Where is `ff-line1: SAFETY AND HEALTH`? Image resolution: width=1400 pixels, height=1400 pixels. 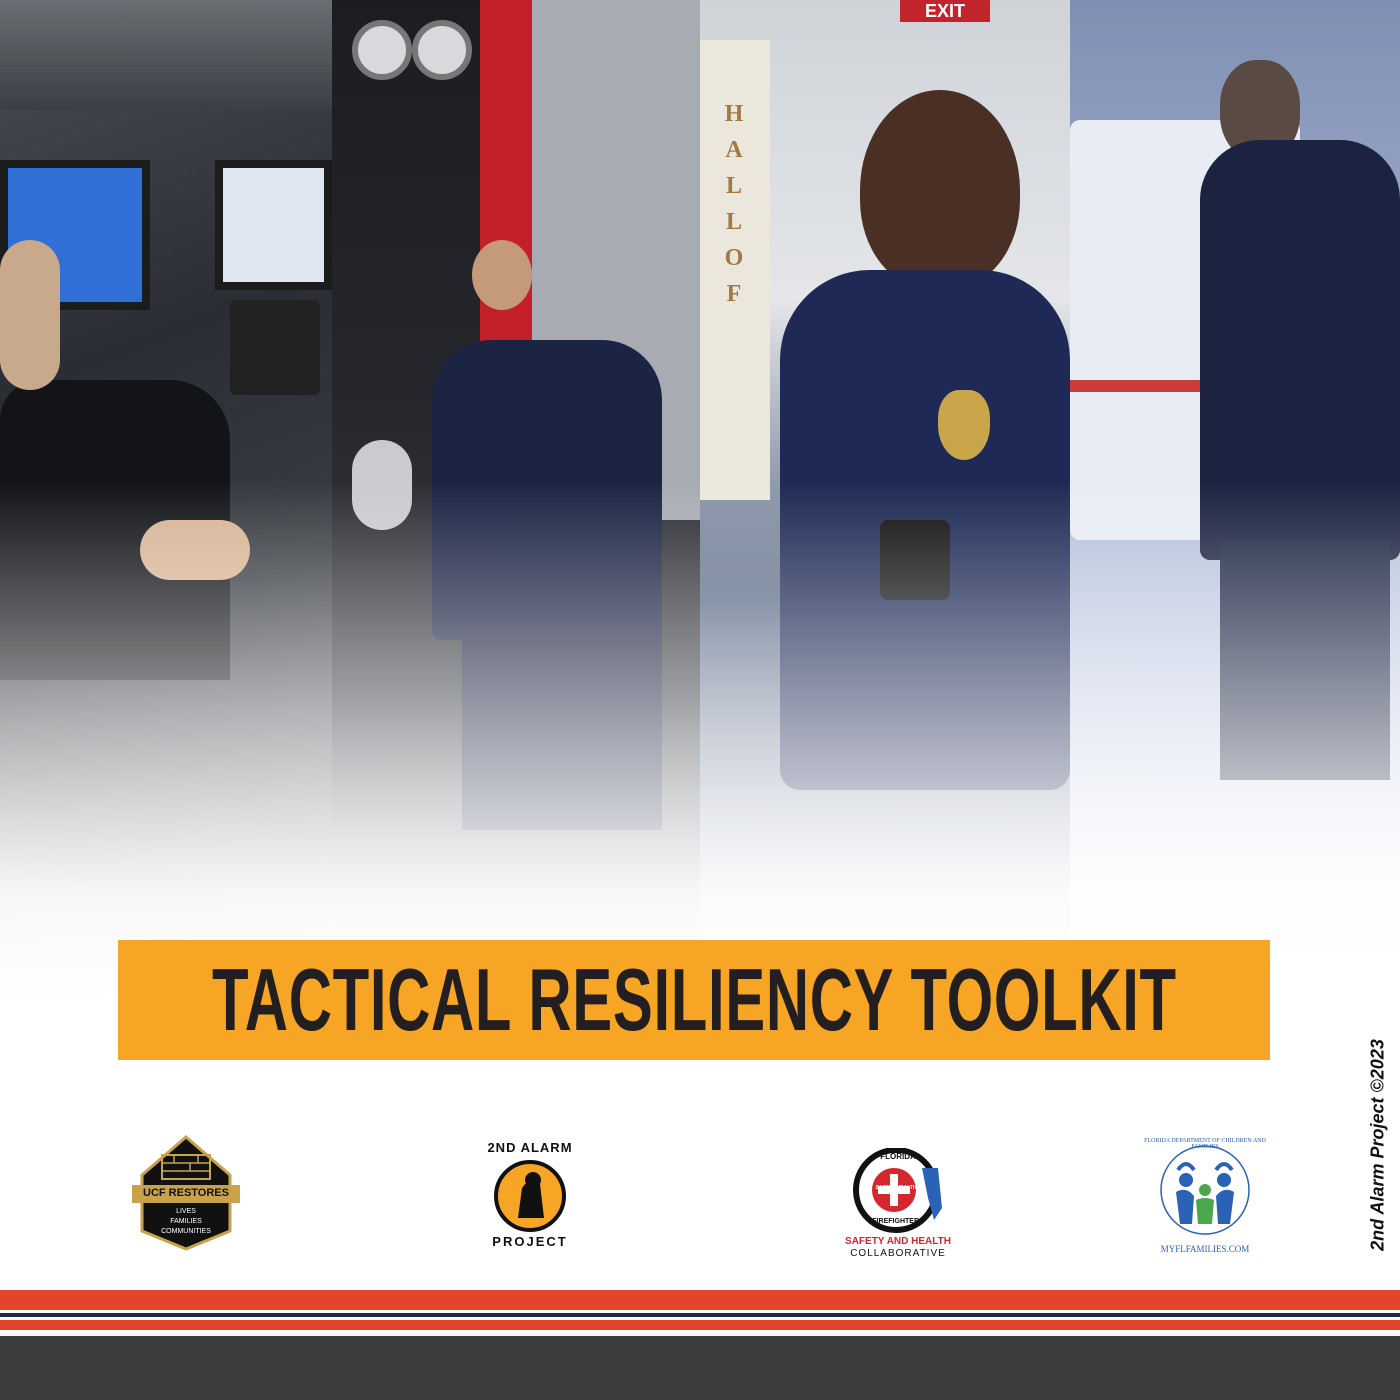
ff-line1: SAFETY AND HEALTH is located at coordinates (898, 1241).